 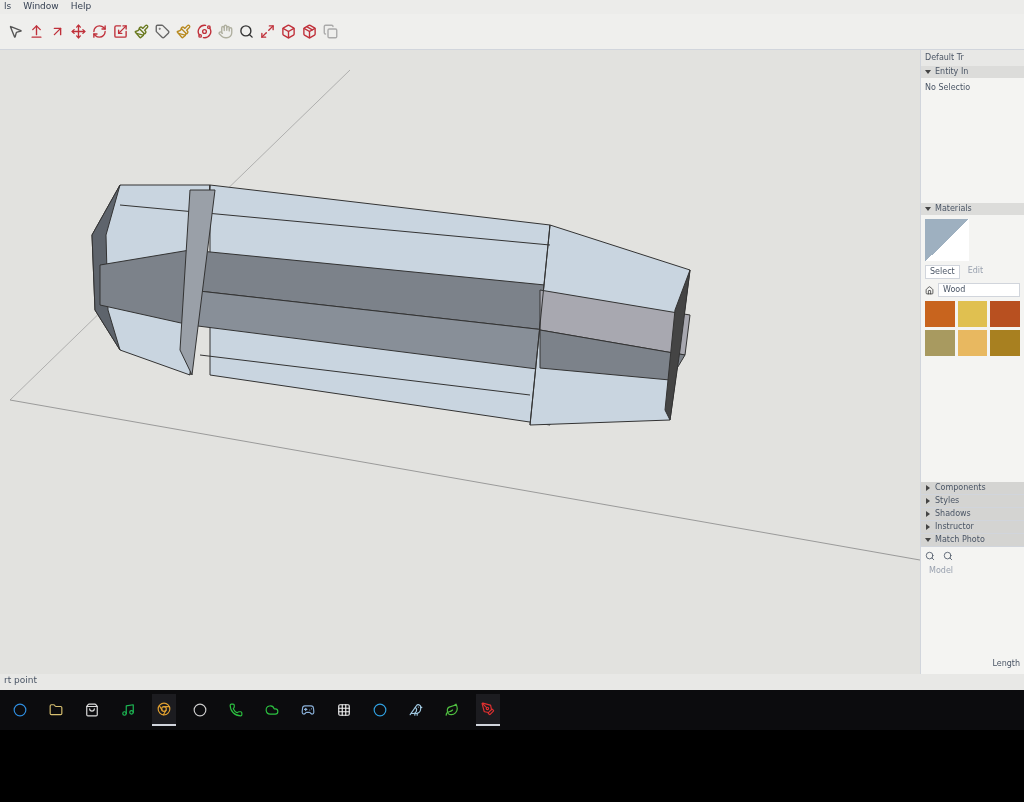 What do you see at coordinates (246, 31) in the screenshot?
I see `search-icon` at bounding box center [246, 31].